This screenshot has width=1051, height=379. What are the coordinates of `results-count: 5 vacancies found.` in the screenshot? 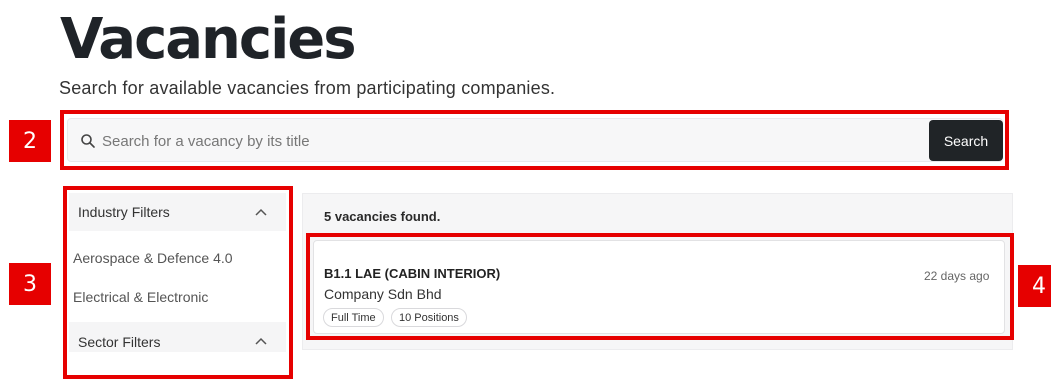 It's located at (382, 216).